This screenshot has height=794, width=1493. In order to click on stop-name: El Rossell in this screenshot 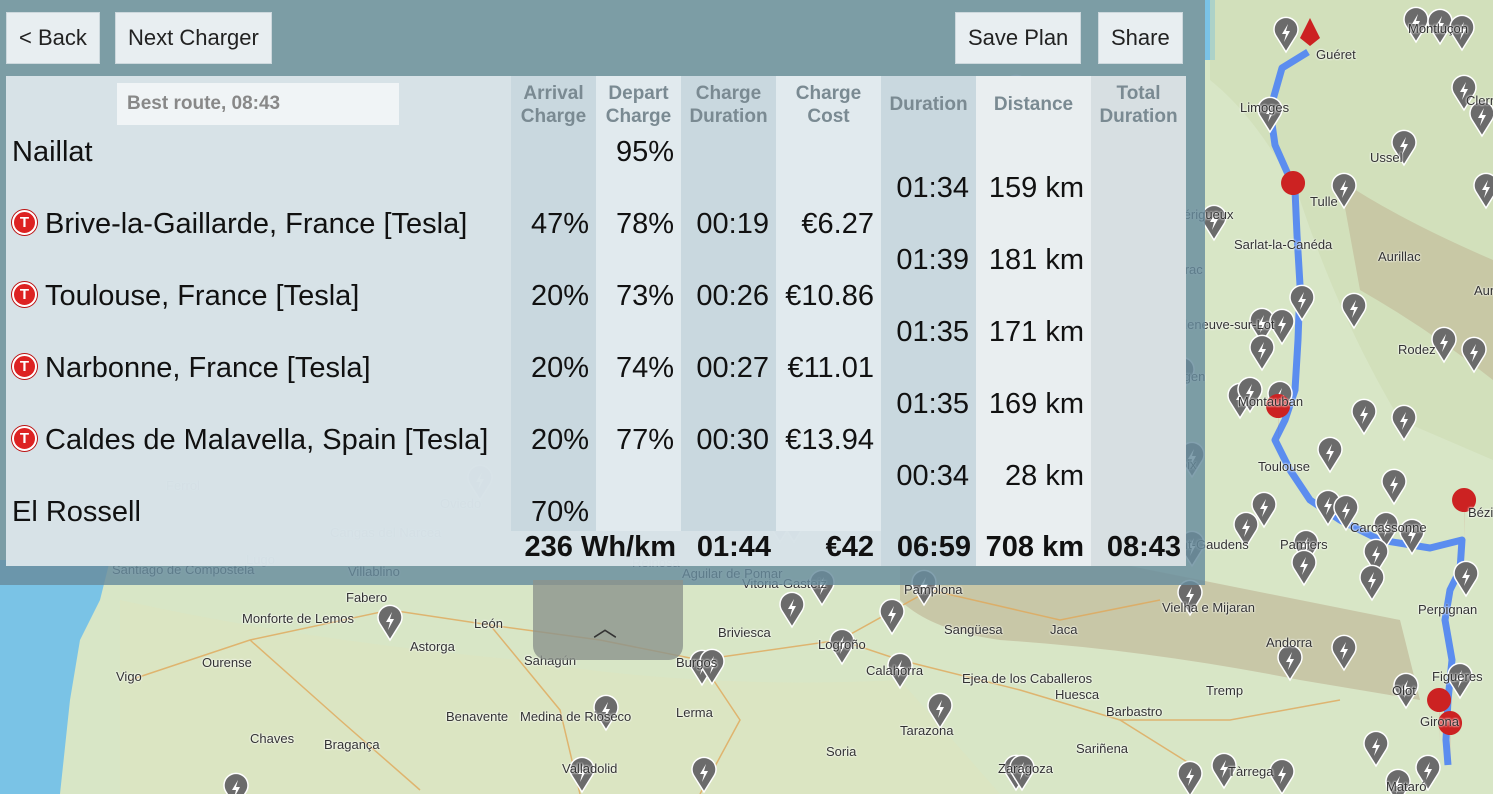, I will do `click(76, 512)`.